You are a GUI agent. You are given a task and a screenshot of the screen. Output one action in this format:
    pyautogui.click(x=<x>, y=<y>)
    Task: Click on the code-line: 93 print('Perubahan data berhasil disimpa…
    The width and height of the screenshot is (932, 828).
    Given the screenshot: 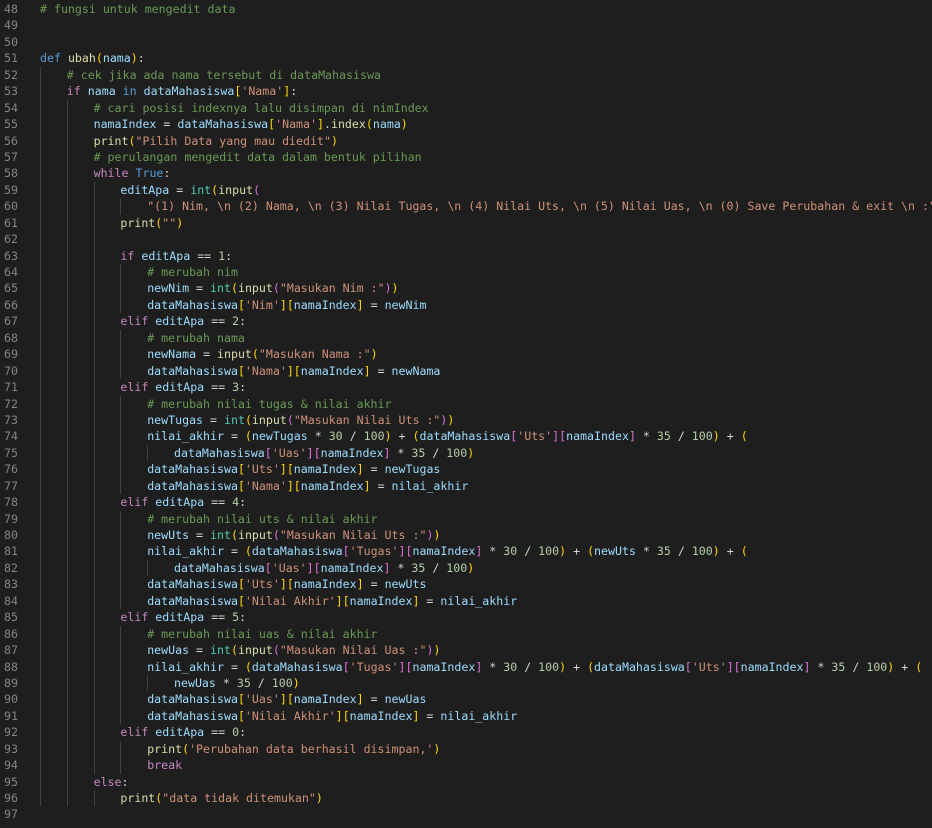 What is the action you would take?
    pyautogui.click(x=466, y=749)
    